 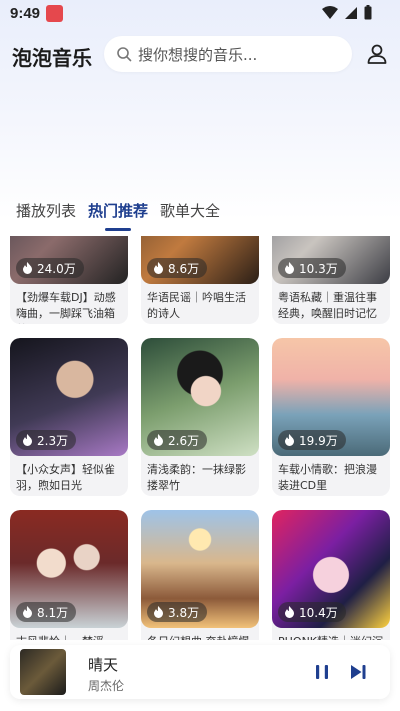 I want to click on play-count: 8.6万, so click(x=184, y=268).